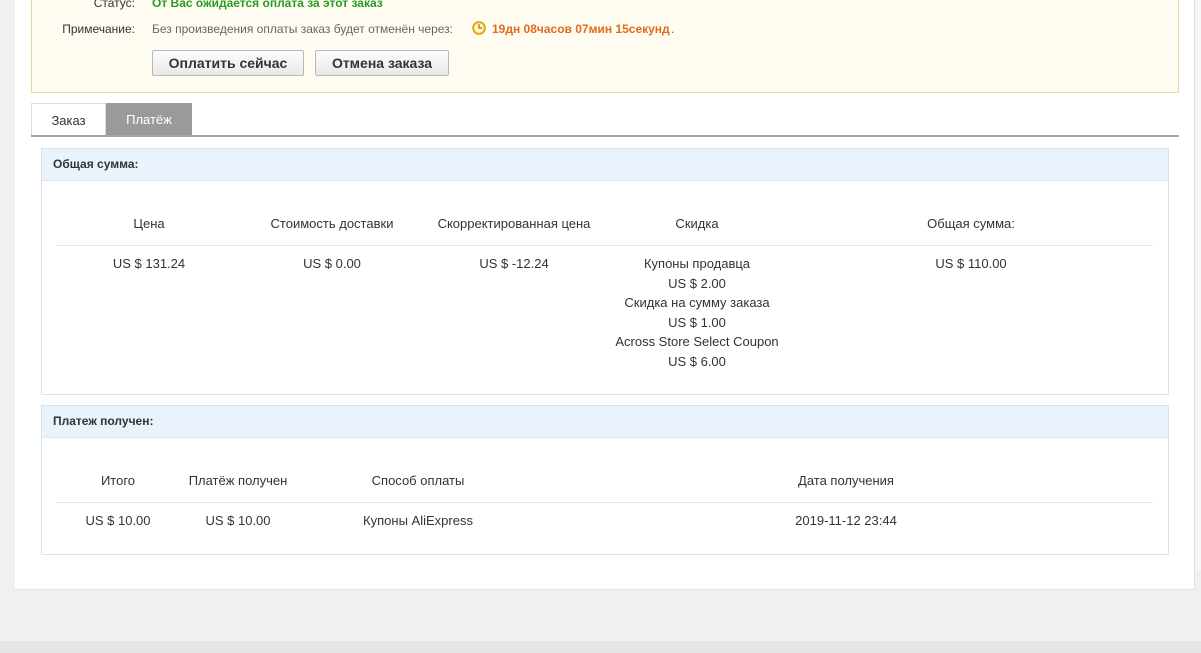  What do you see at coordinates (68, 119) in the screenshot?
I see `tab-order: Заказ` at bounding box center [68, 119].